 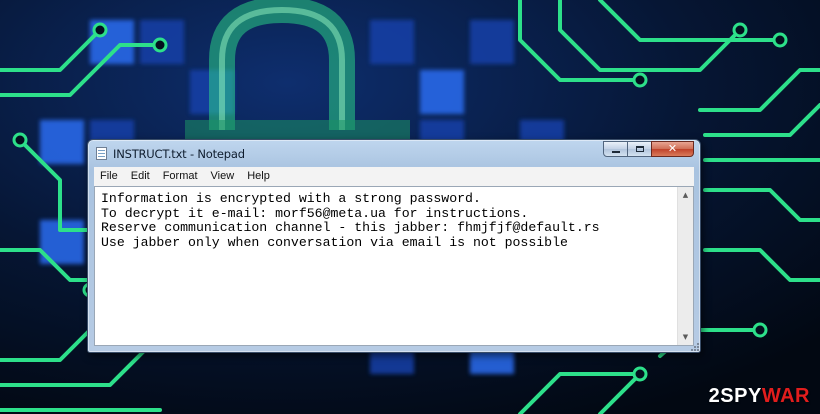 What do you see at coordinates (141, 176) in the screenshot?
I see `menu-edit: Edit` at bounding box center [141, 176].